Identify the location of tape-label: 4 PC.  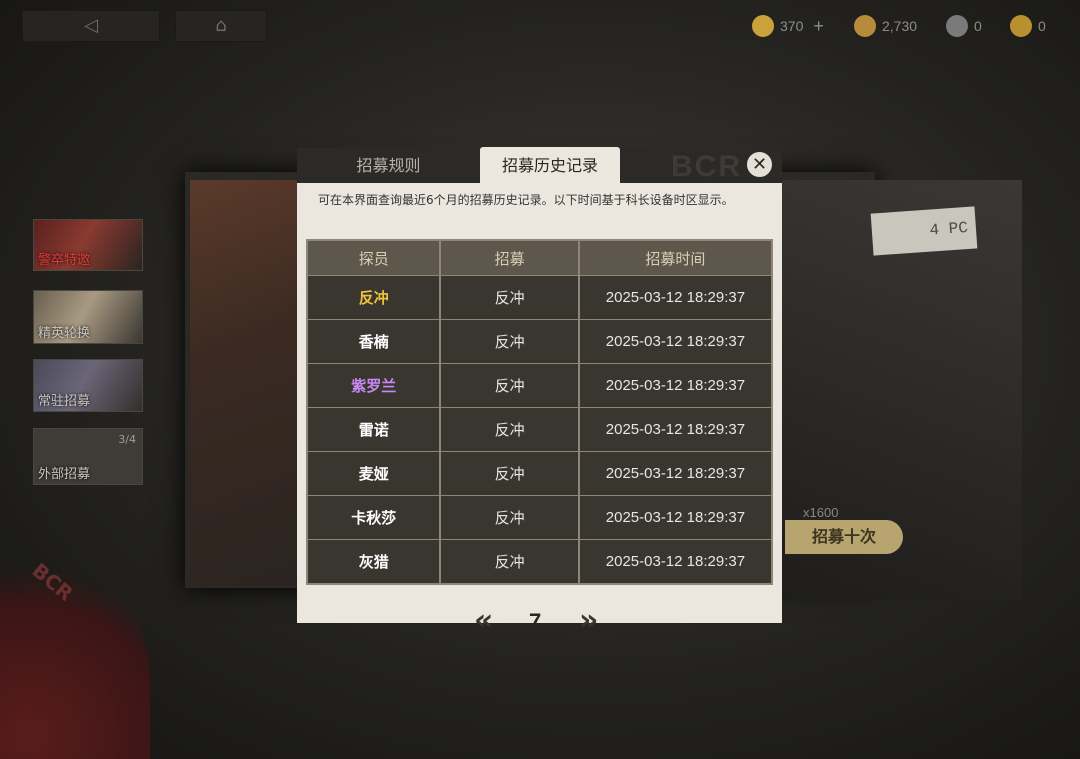
(924, 231).